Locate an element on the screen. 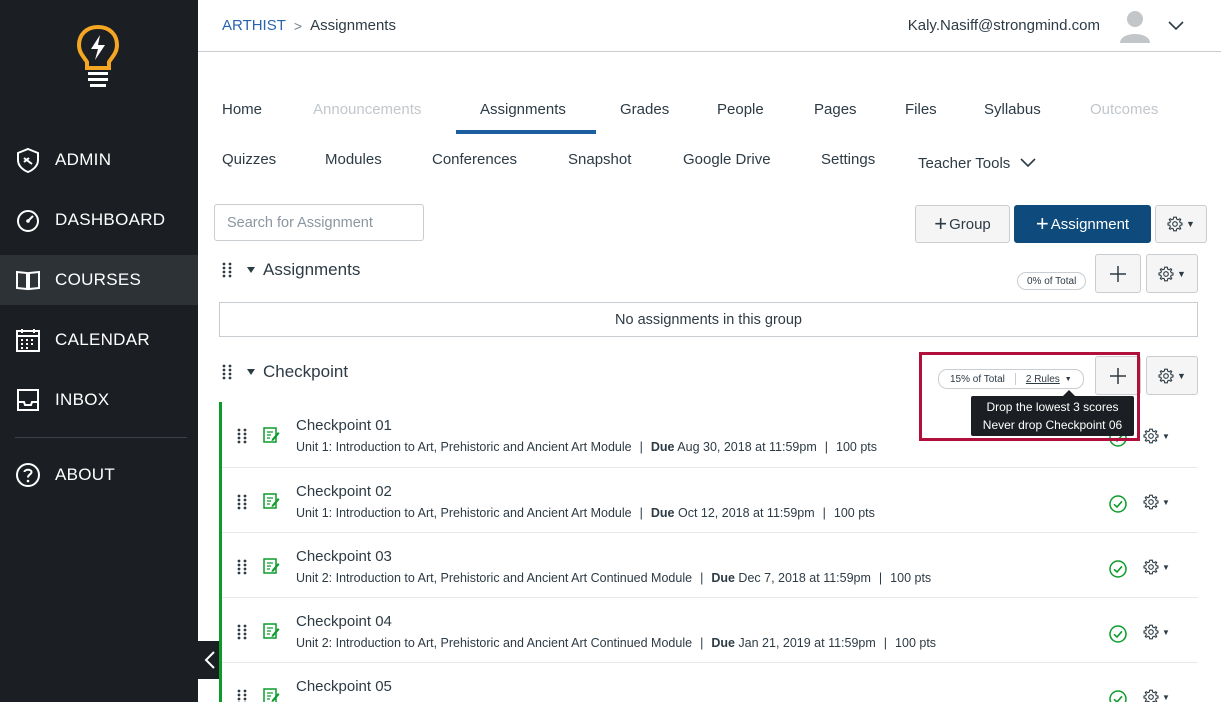 The image size is (1221, 702). tab-syllabus: Syllabus is located at coordinates (1012, 109).